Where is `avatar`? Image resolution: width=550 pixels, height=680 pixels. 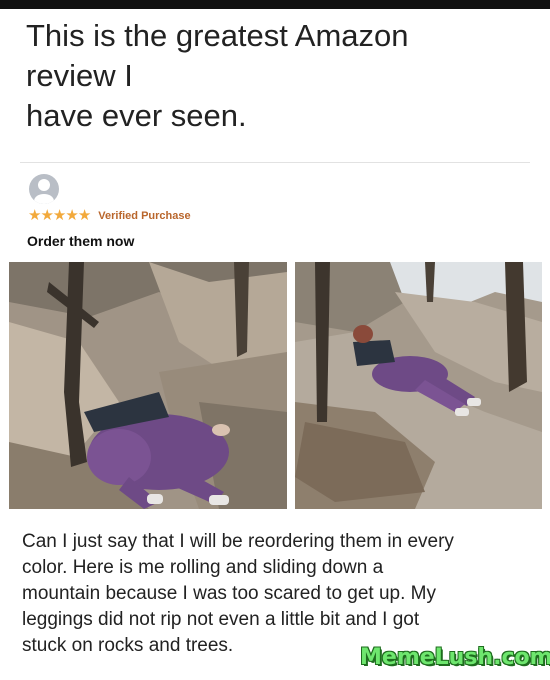 avatar is located at coordinates (44, 189).